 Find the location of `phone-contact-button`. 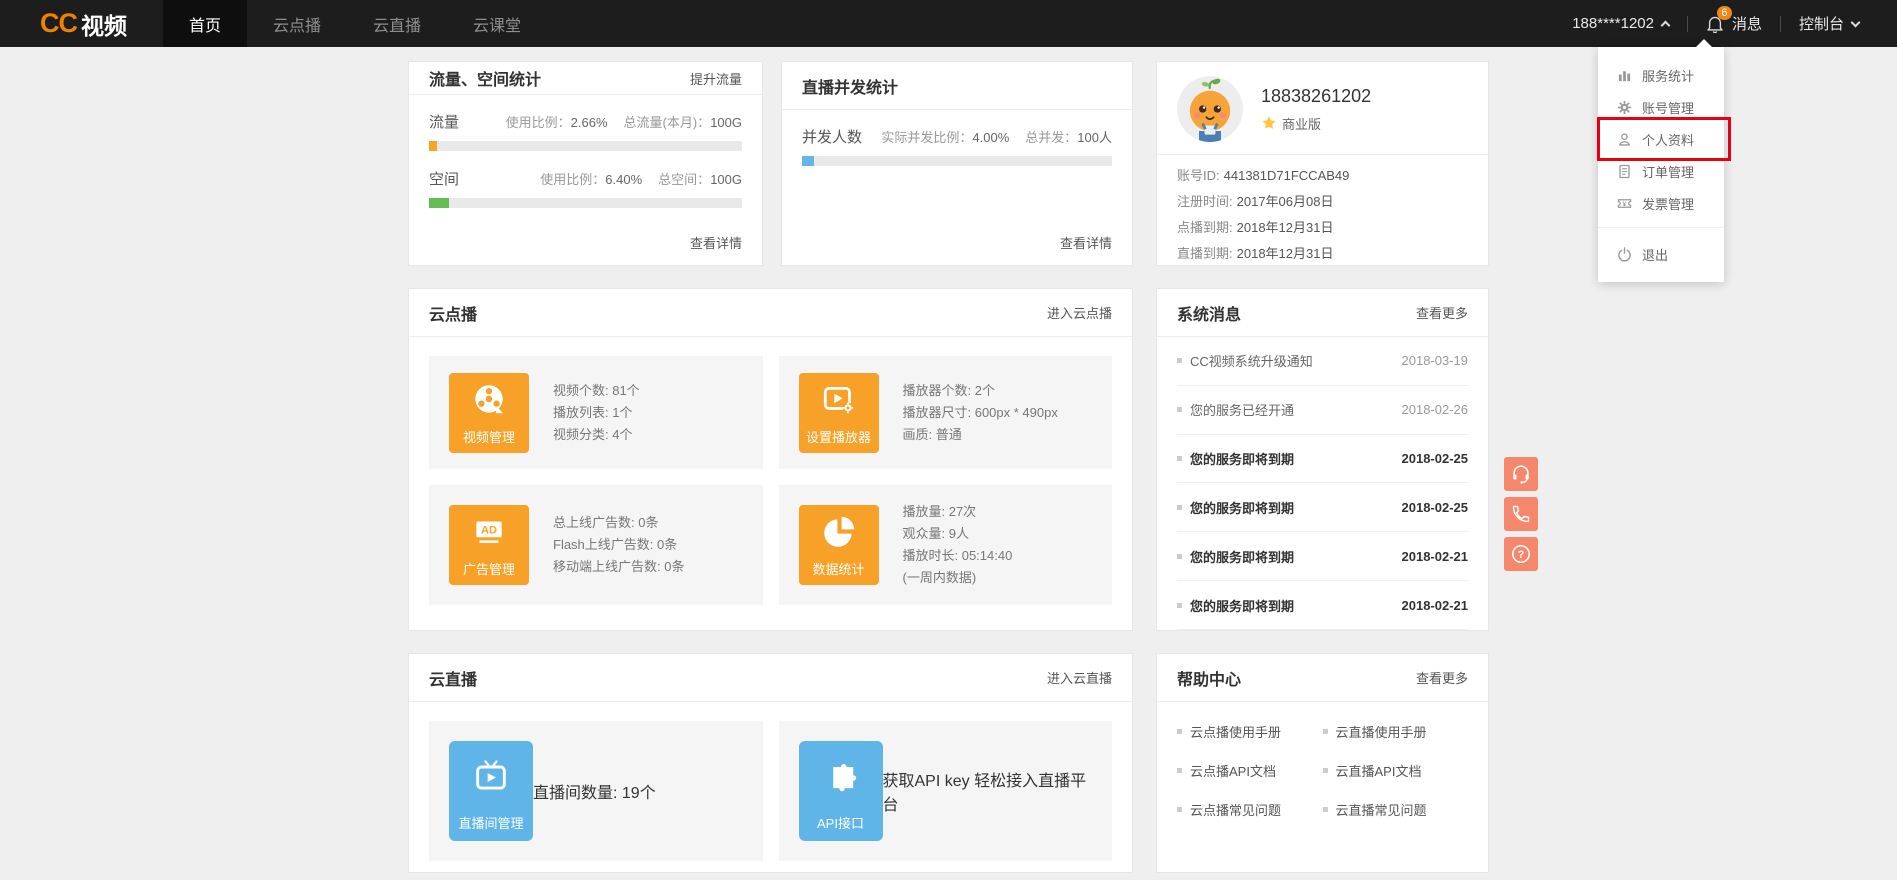

phone-contact-button is located at coordinates (1521, 514).